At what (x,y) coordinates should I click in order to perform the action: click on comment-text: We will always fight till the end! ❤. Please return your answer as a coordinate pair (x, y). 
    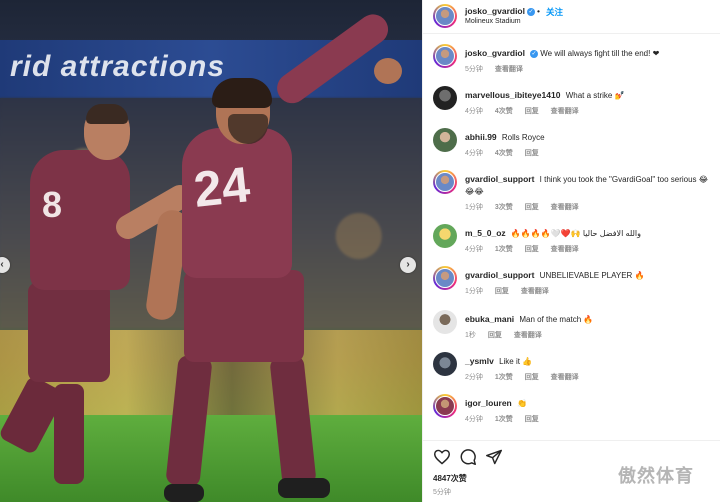
    Looking at the image, I should click on (600, 53).